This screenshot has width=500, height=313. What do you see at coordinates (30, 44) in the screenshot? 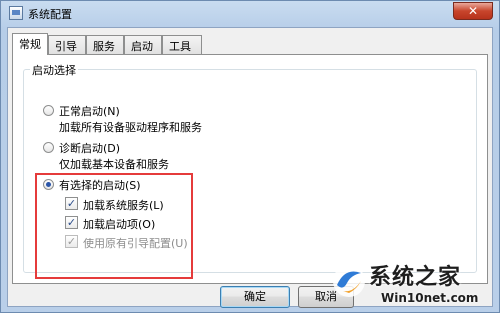
I see `tab-general: 常规` at bounding box center [30, 44].